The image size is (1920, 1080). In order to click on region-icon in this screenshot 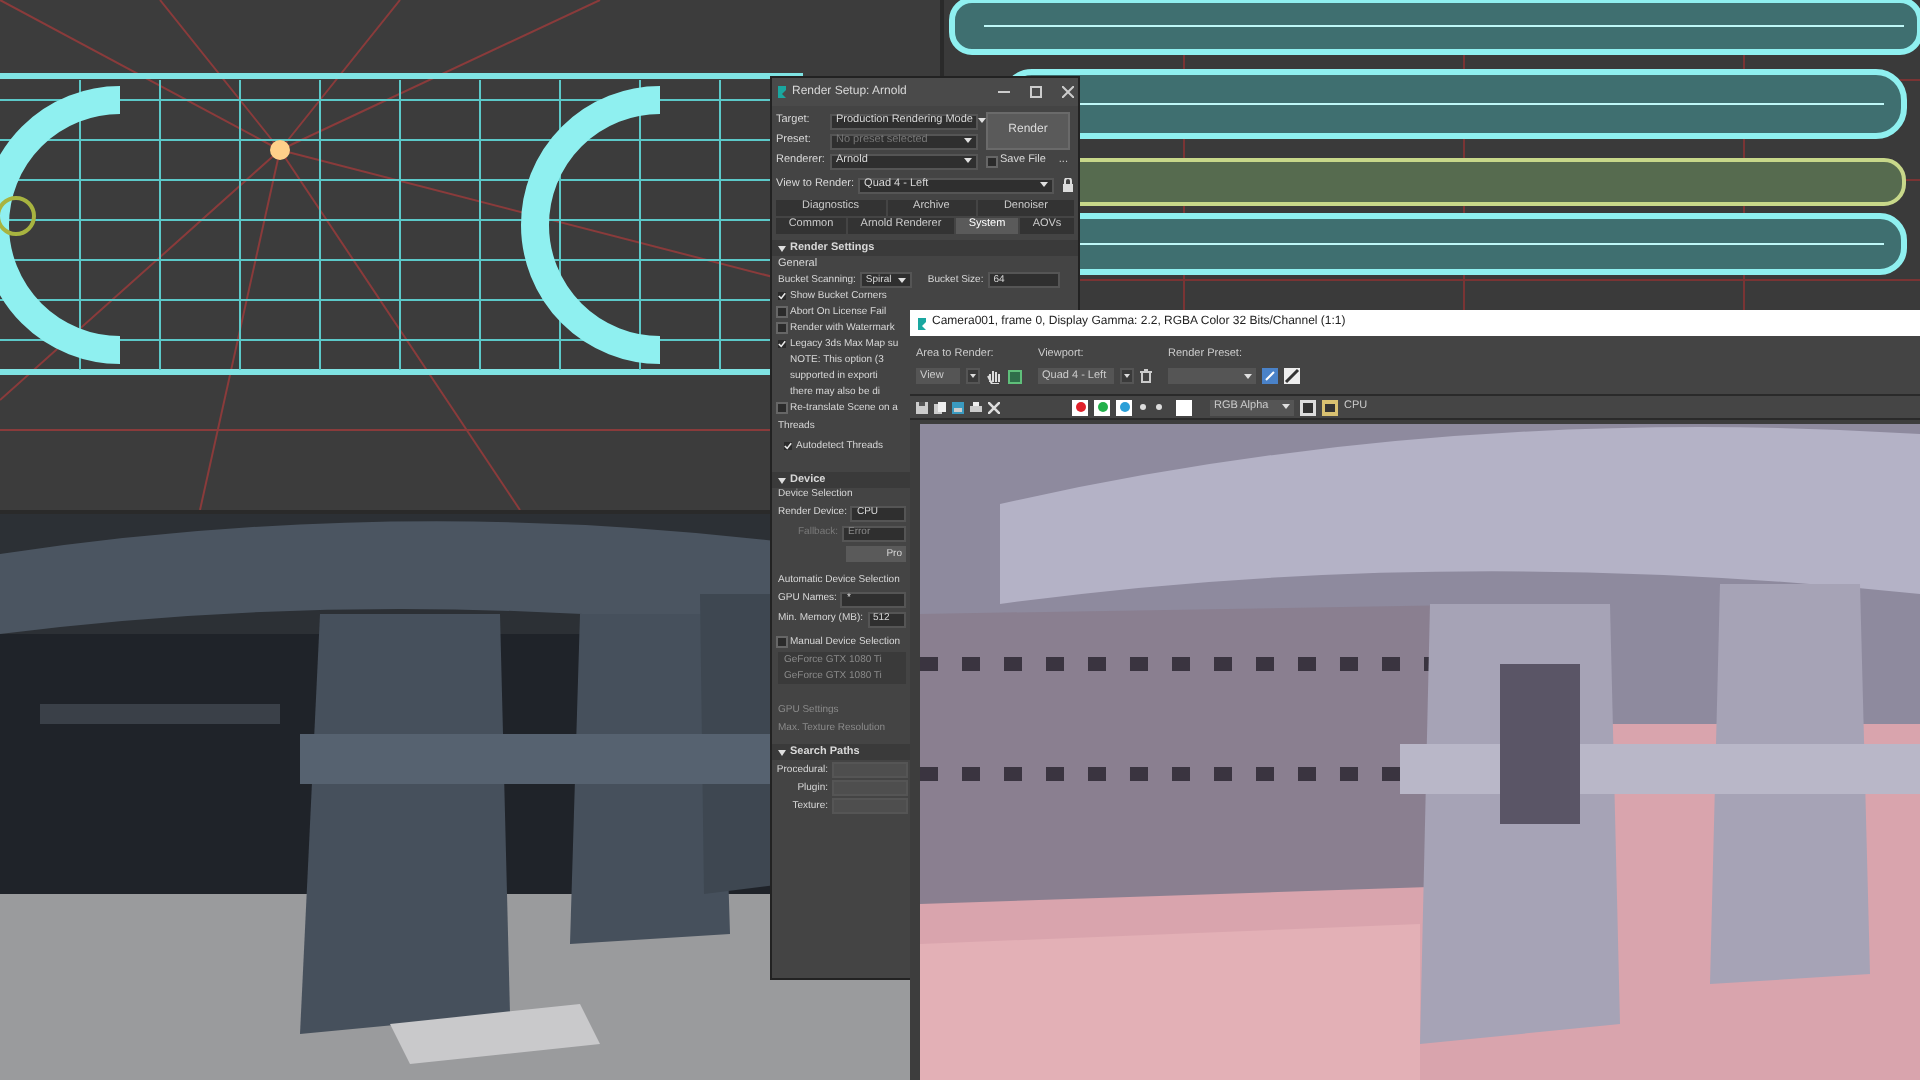, I will do `click(1015, 376)`.